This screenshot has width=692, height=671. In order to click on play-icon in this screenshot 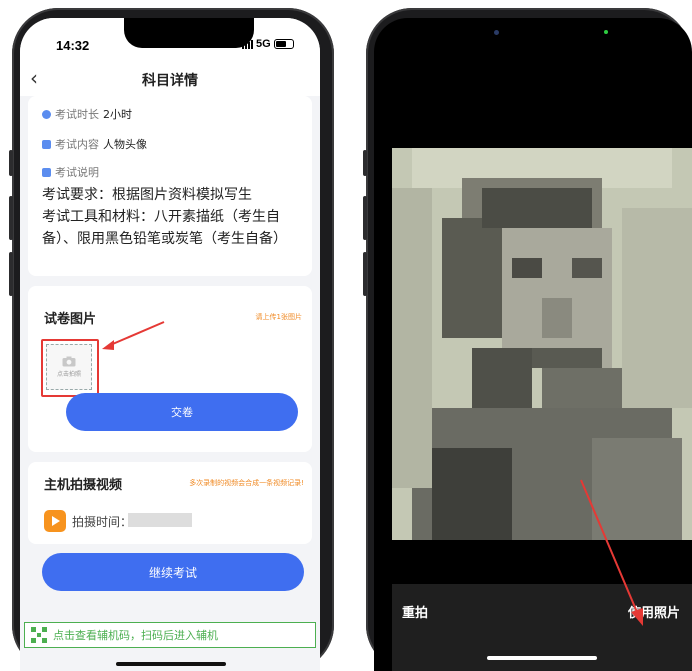, I will do `click(55, 521)`.